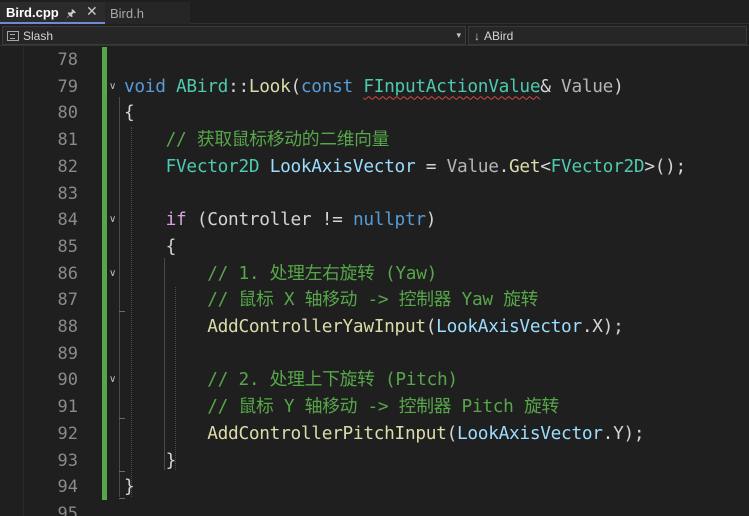 Image resolution: width=749 pixels, height=516 pixels. What do you see at coordinates (477, 35) in the screenshot?
I see `arrow-down-icon: ↓` at bounding box center [477, 35].